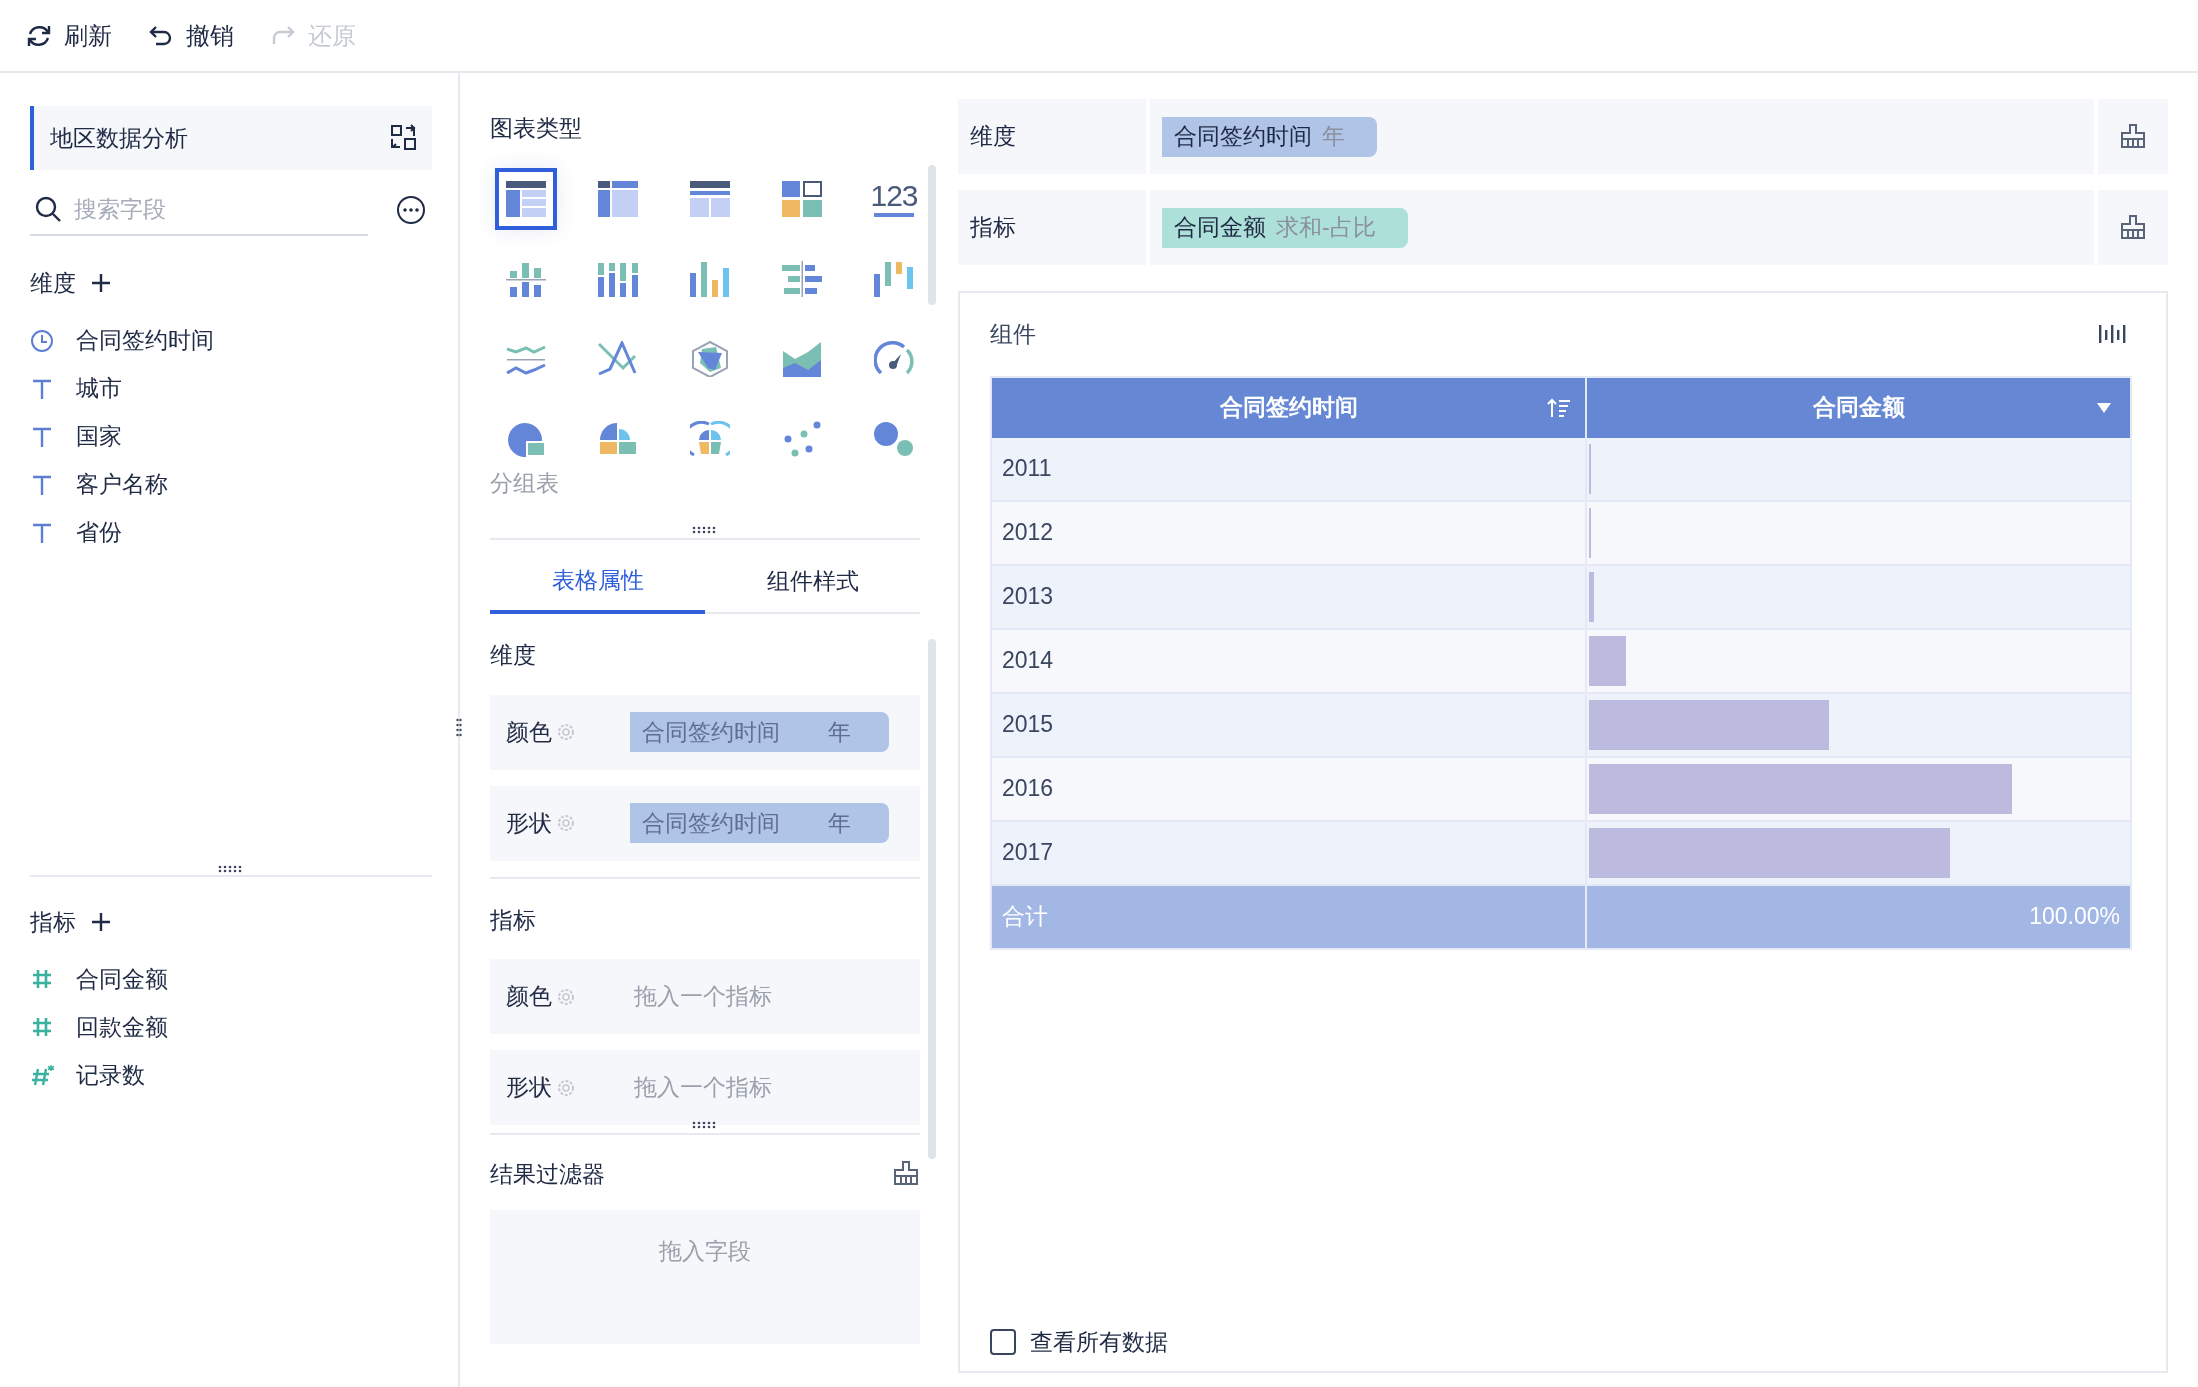  I want to click on kpi-number: 123, so click(894, 195).